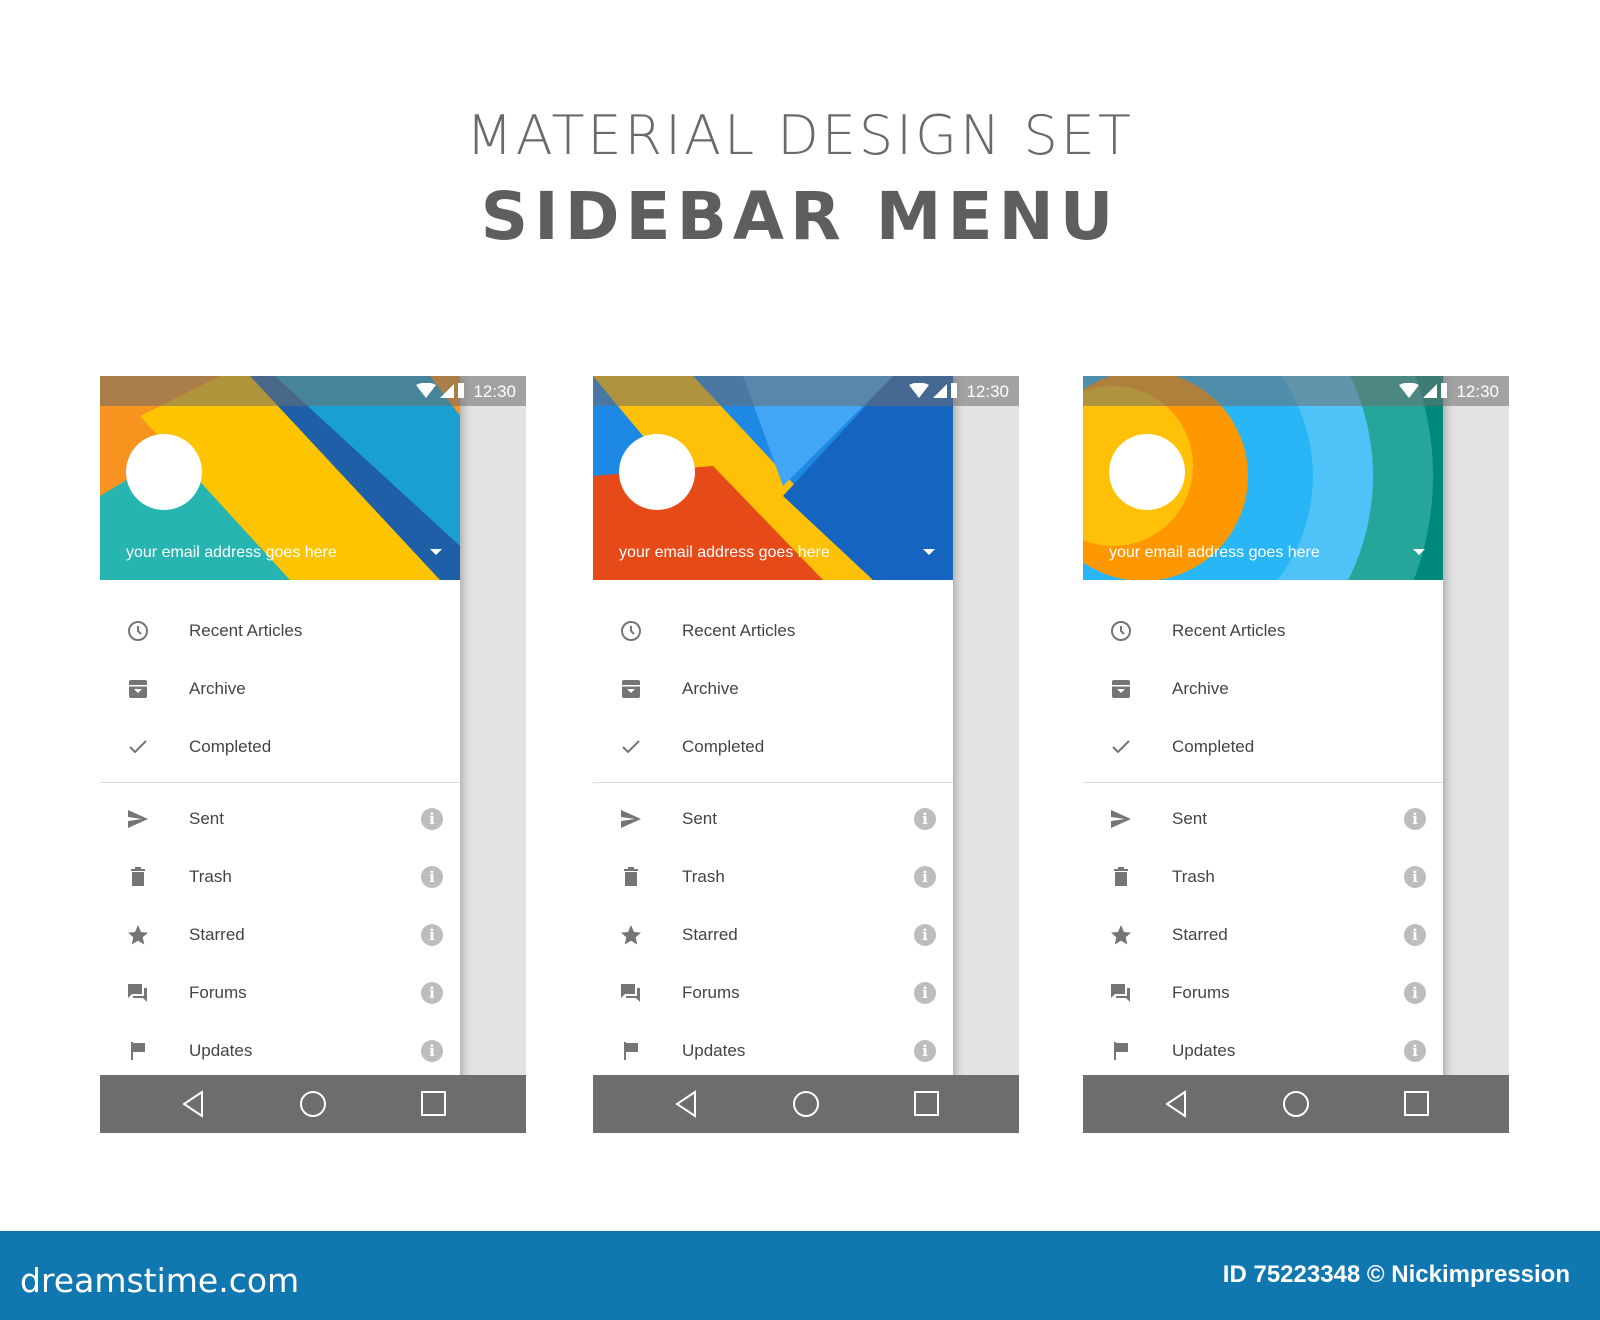  What do you see at coordinates (160, 1280) in the screenshot?
I see `logo: dreamstime.com` at bounding box center [160, 1280].